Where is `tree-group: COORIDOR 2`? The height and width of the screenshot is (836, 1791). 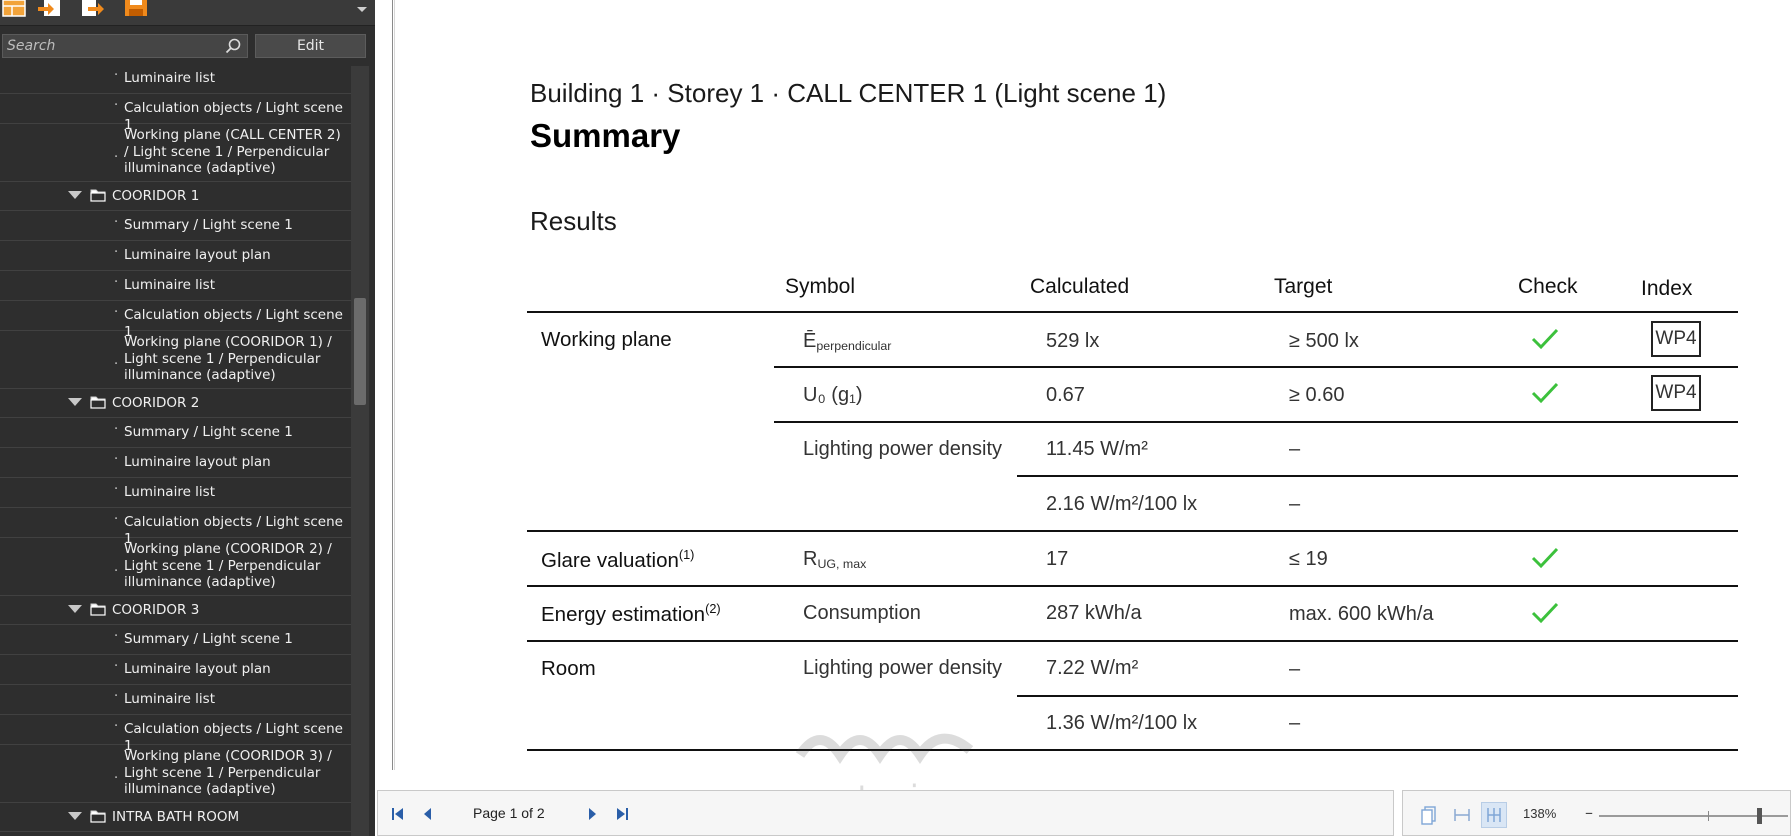
tree-group: COORIDOR 2 is located at coordinates (175, 403).